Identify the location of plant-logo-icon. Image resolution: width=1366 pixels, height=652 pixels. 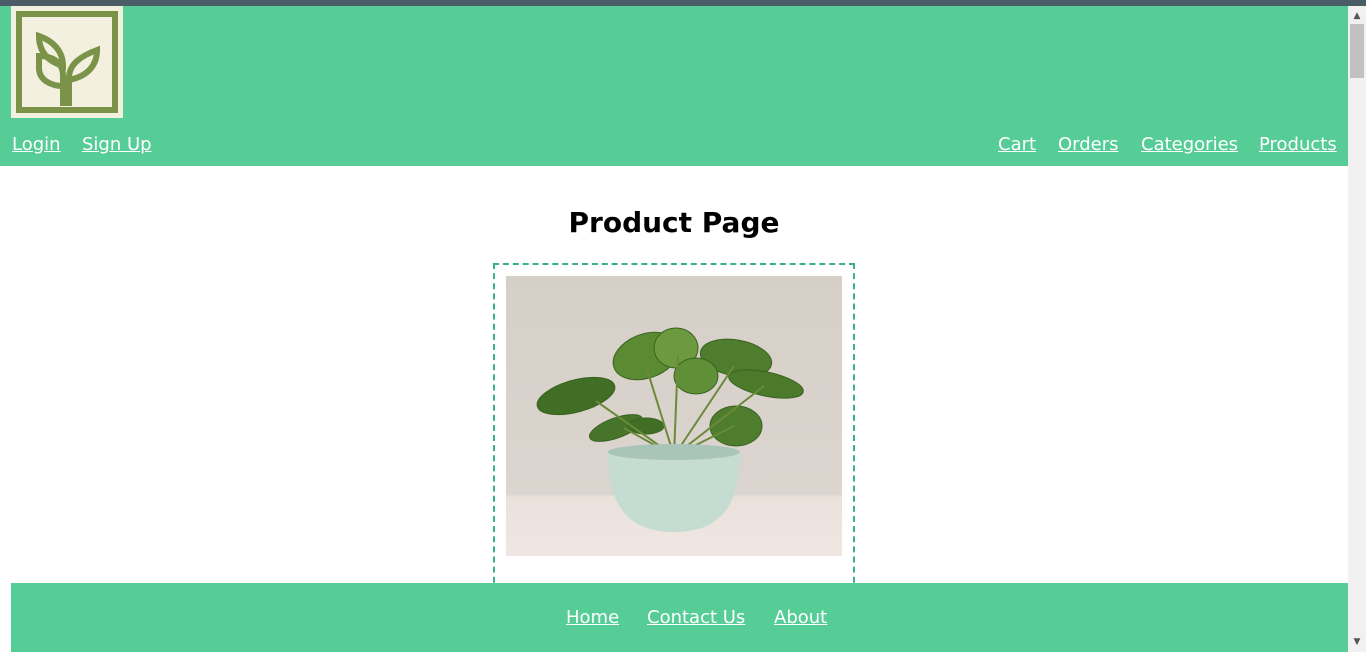
(67, 62).